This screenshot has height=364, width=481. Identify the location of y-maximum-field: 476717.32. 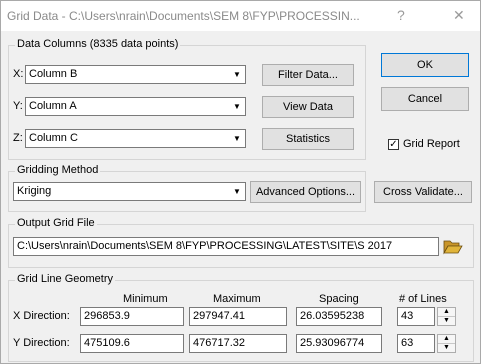
(238, 343).